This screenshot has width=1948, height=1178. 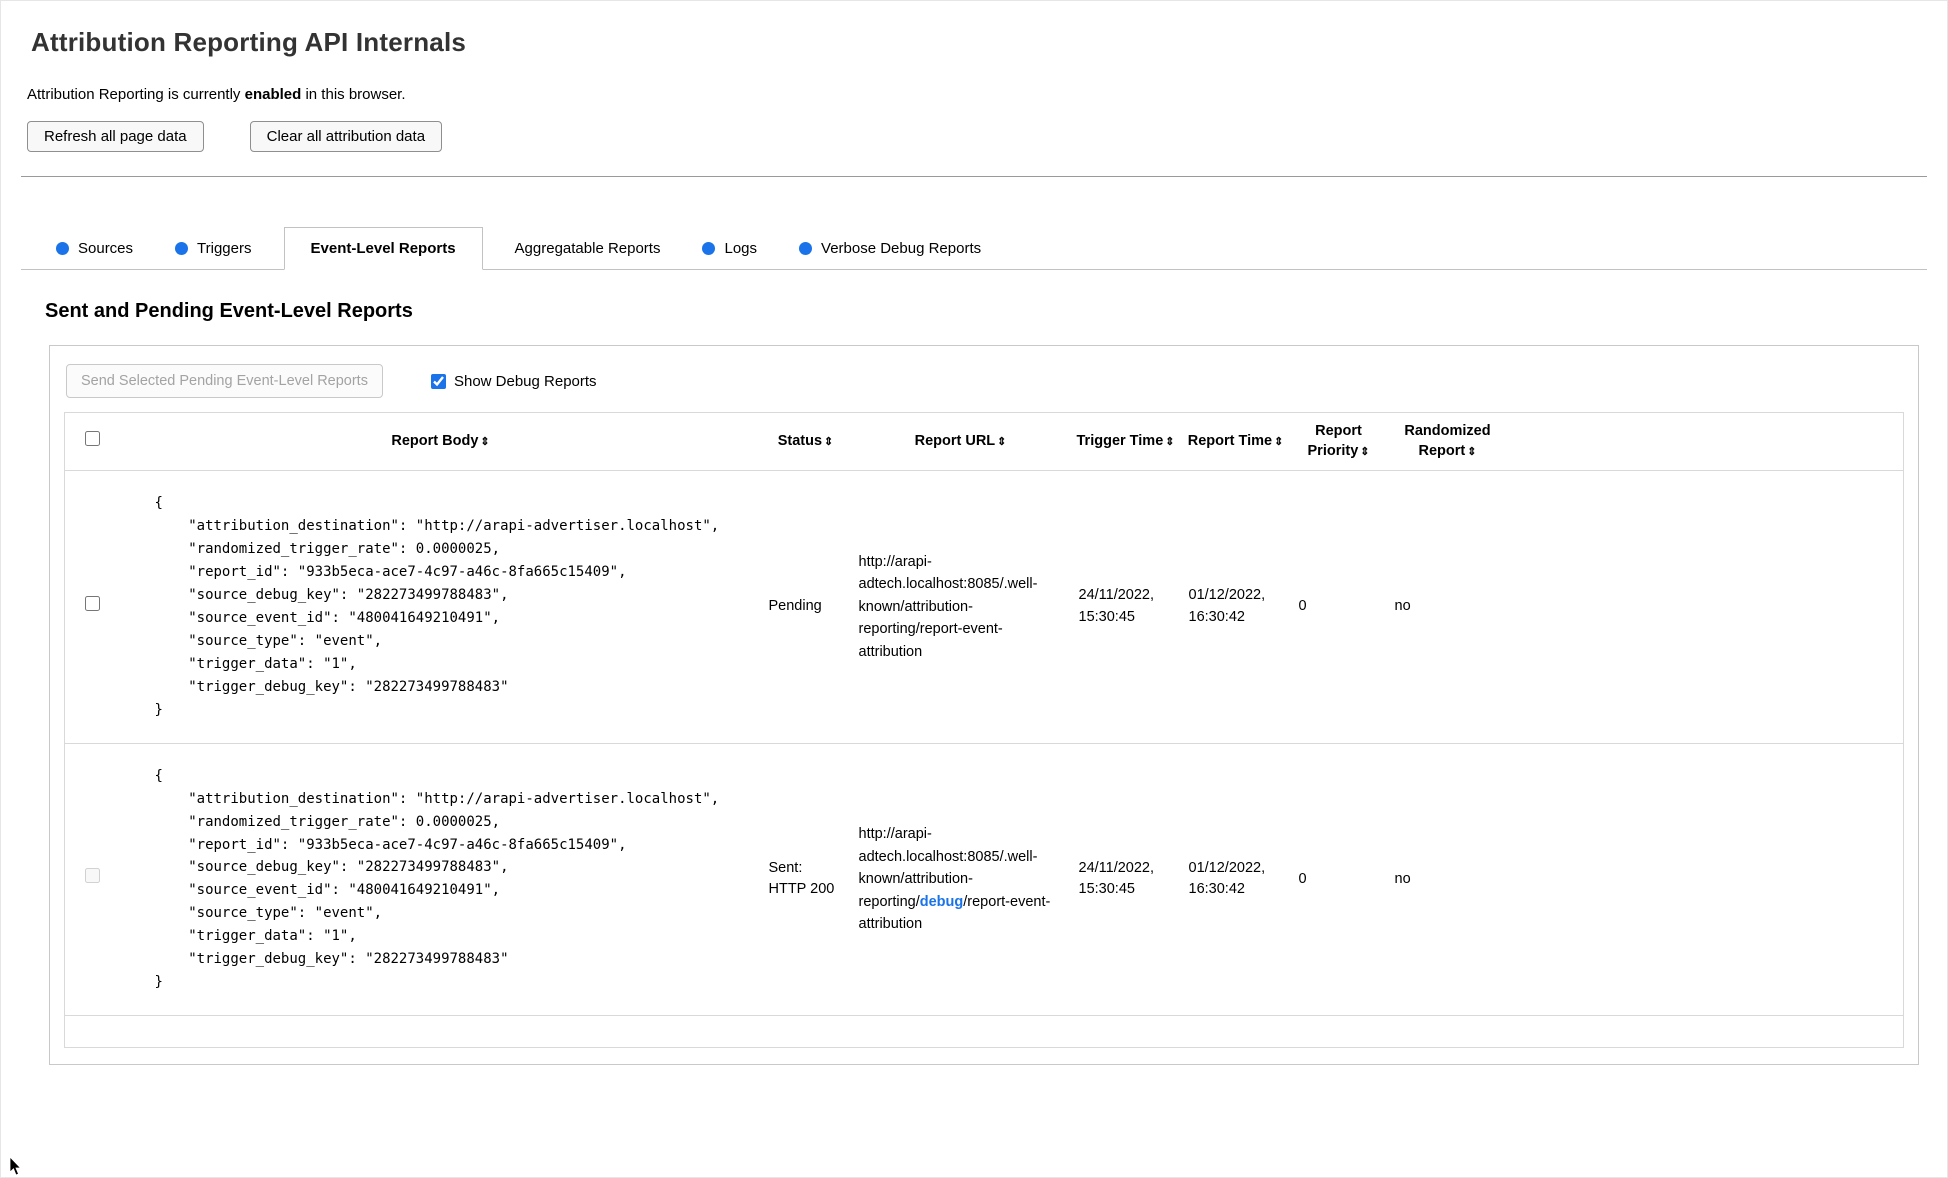 I want to click on tab-triggers-label: Triggers, so click(x=224, y=248).